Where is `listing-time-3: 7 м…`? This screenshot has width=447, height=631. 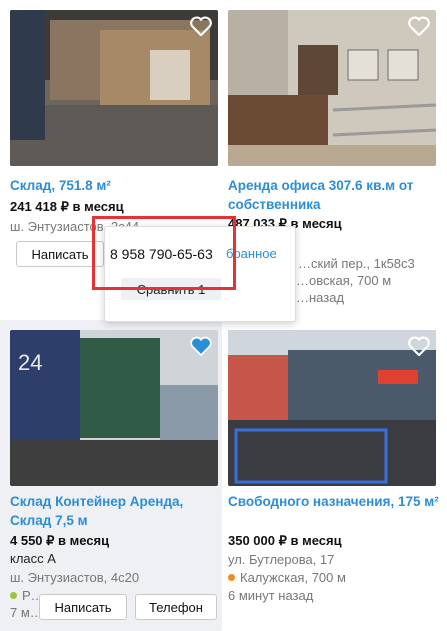 listing-time-3: 7 м… is located at coordinates (26, 612).